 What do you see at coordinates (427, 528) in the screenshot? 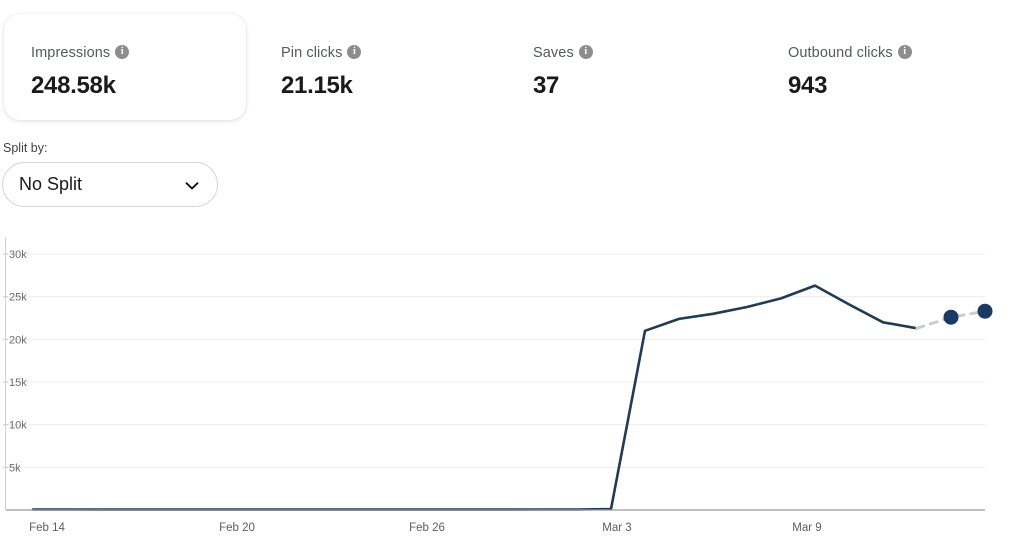
I see `x-axis-tick-label: Feb 26` at bounding box center [427, 528].